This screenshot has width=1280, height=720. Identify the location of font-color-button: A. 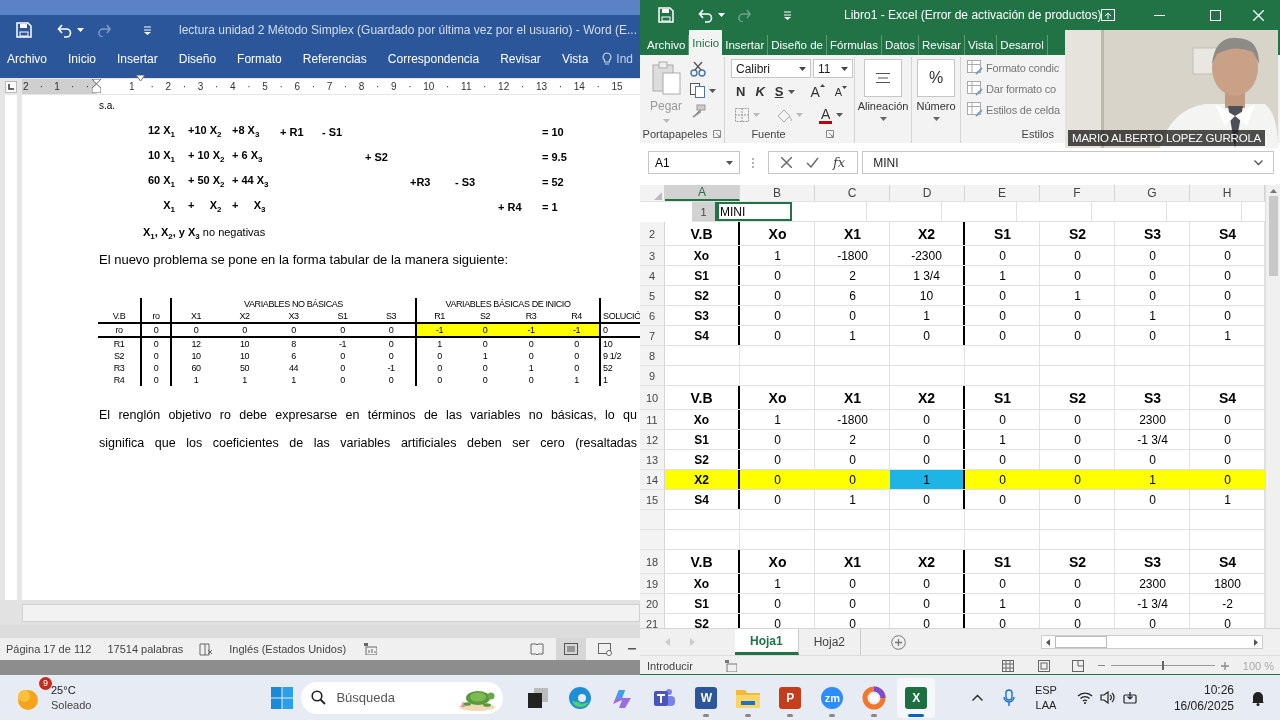
(826, 115).